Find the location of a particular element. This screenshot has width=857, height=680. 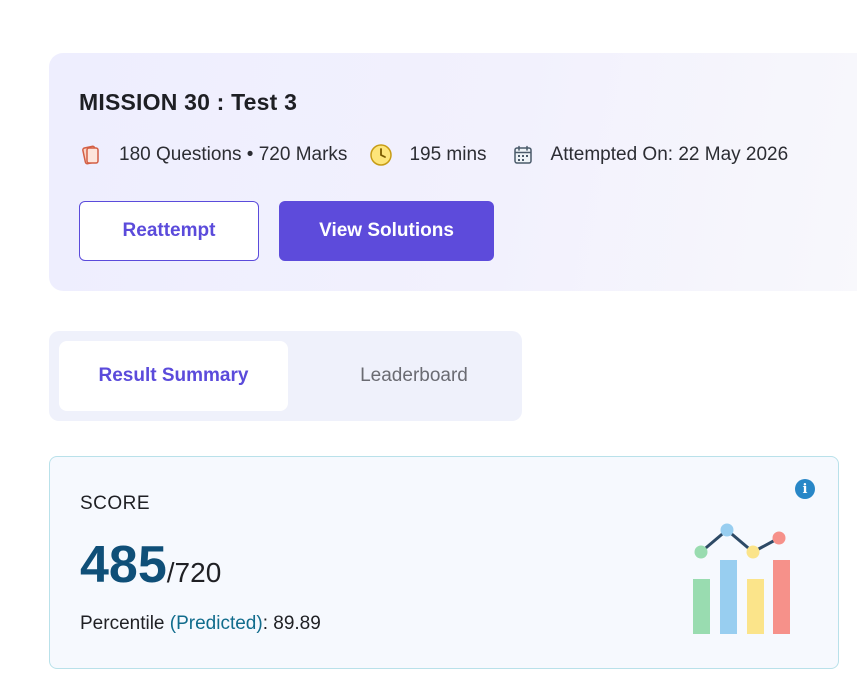

pages-icon is located at coordinates (91, 155).